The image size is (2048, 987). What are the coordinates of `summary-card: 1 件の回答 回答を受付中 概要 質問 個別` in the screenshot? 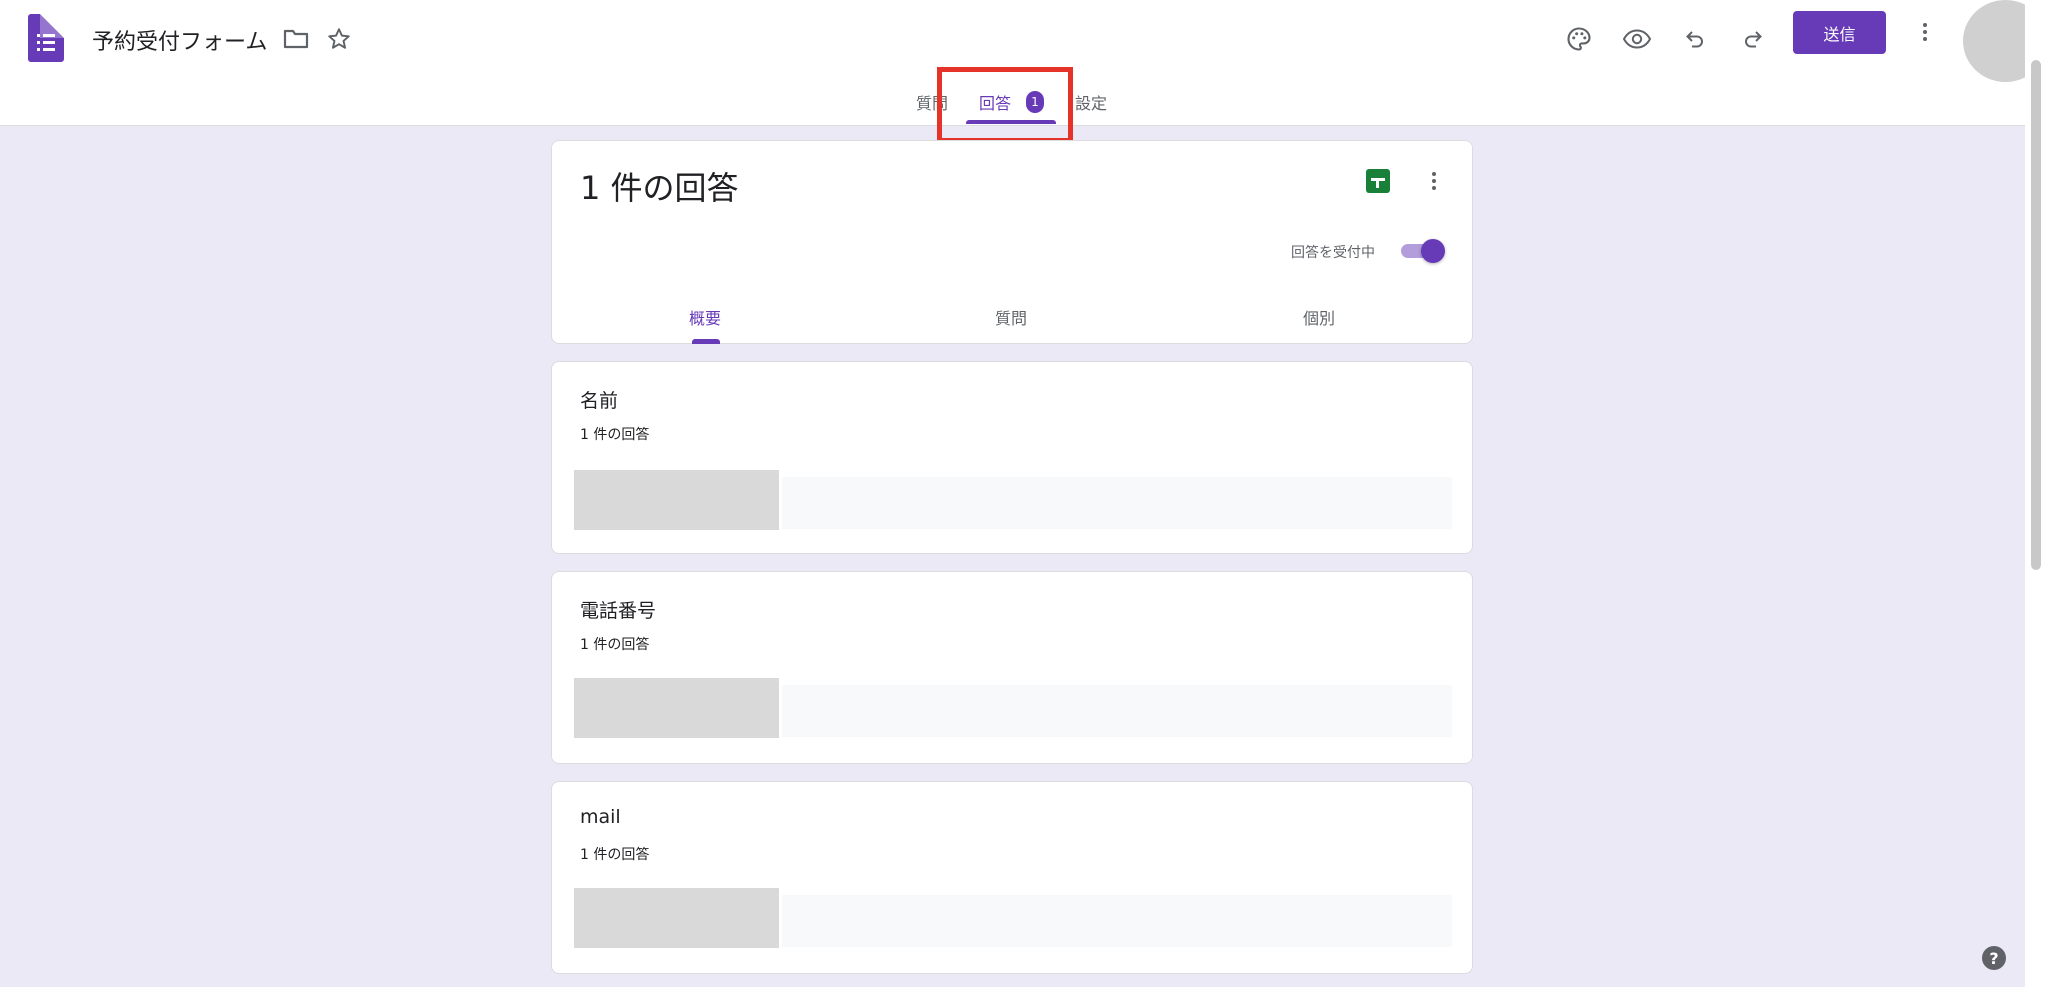 It's located at (1012, 242).